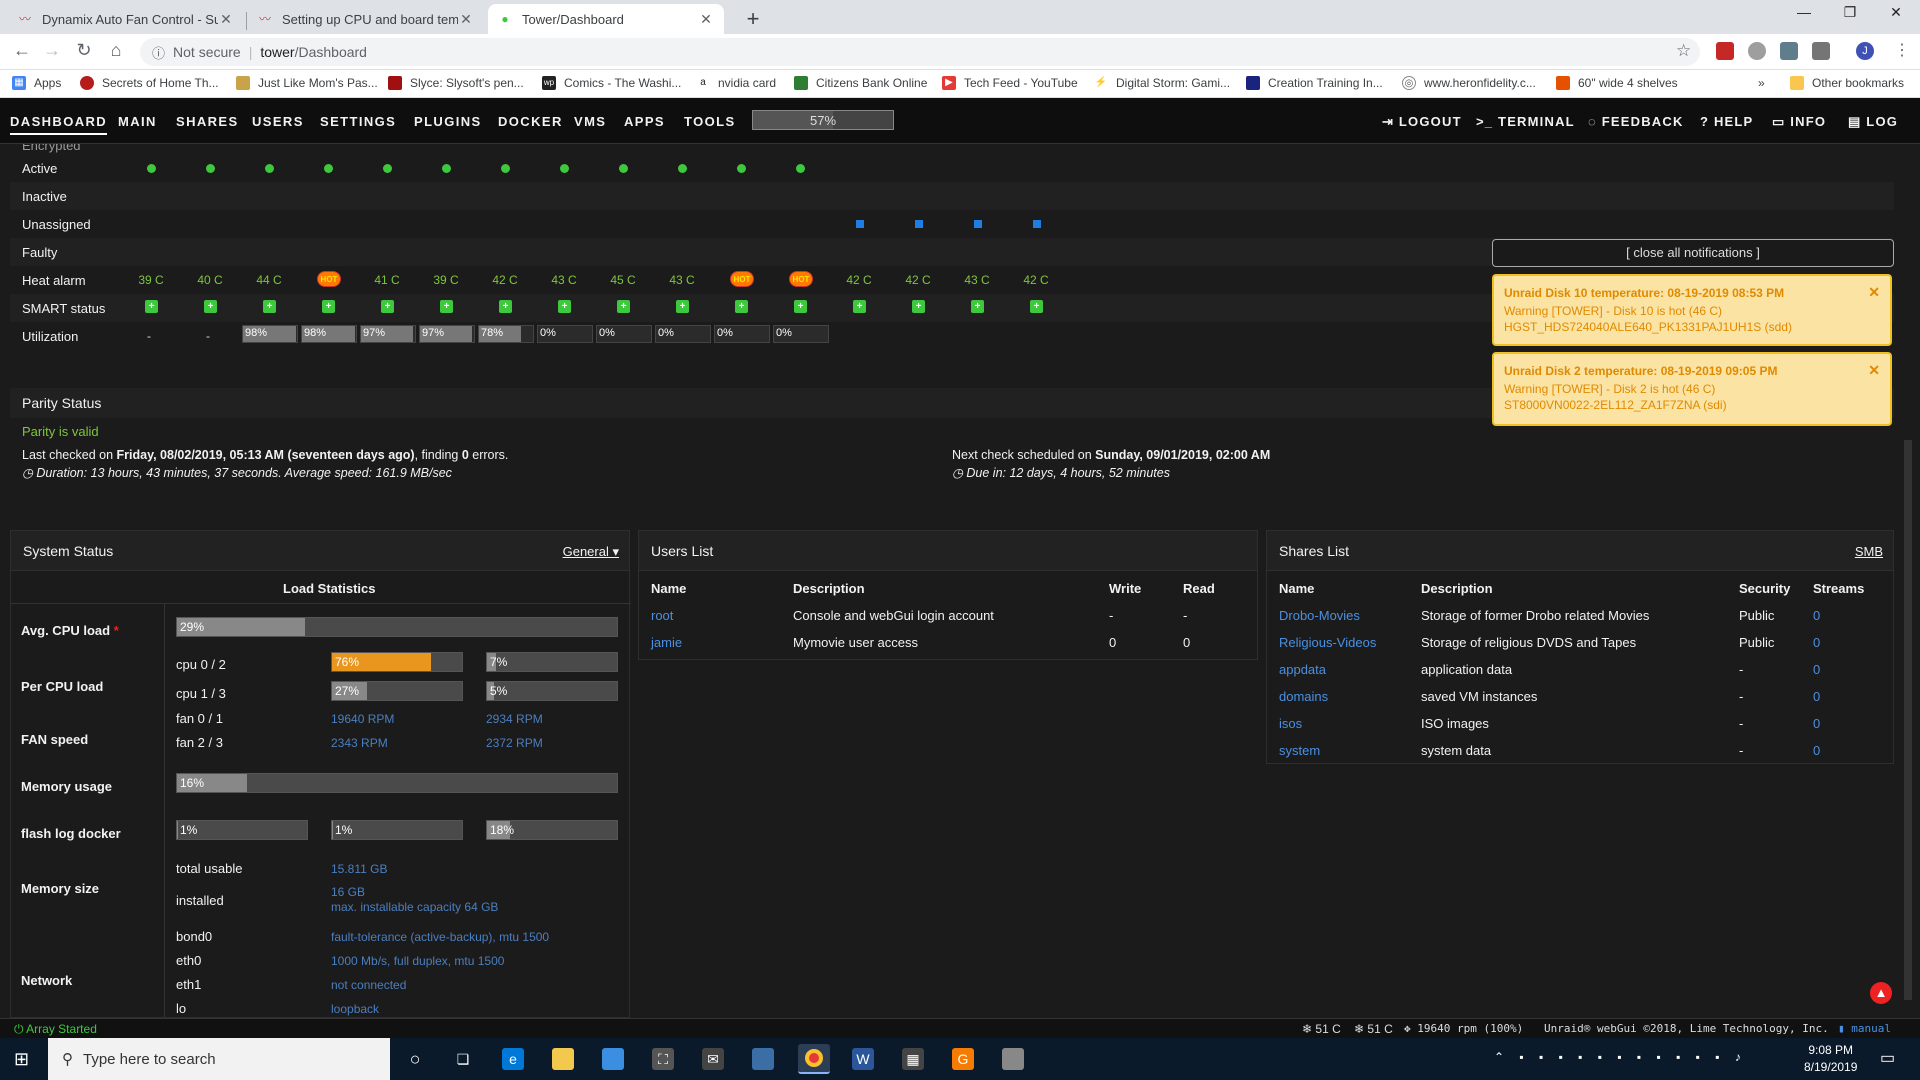 This screenshot has width=1920, height=1080. What do you see at coordinates (59, 124) in the screenshot?
I see `nav-dashboard: DASHBOARD` at bounding box center [59, 124].